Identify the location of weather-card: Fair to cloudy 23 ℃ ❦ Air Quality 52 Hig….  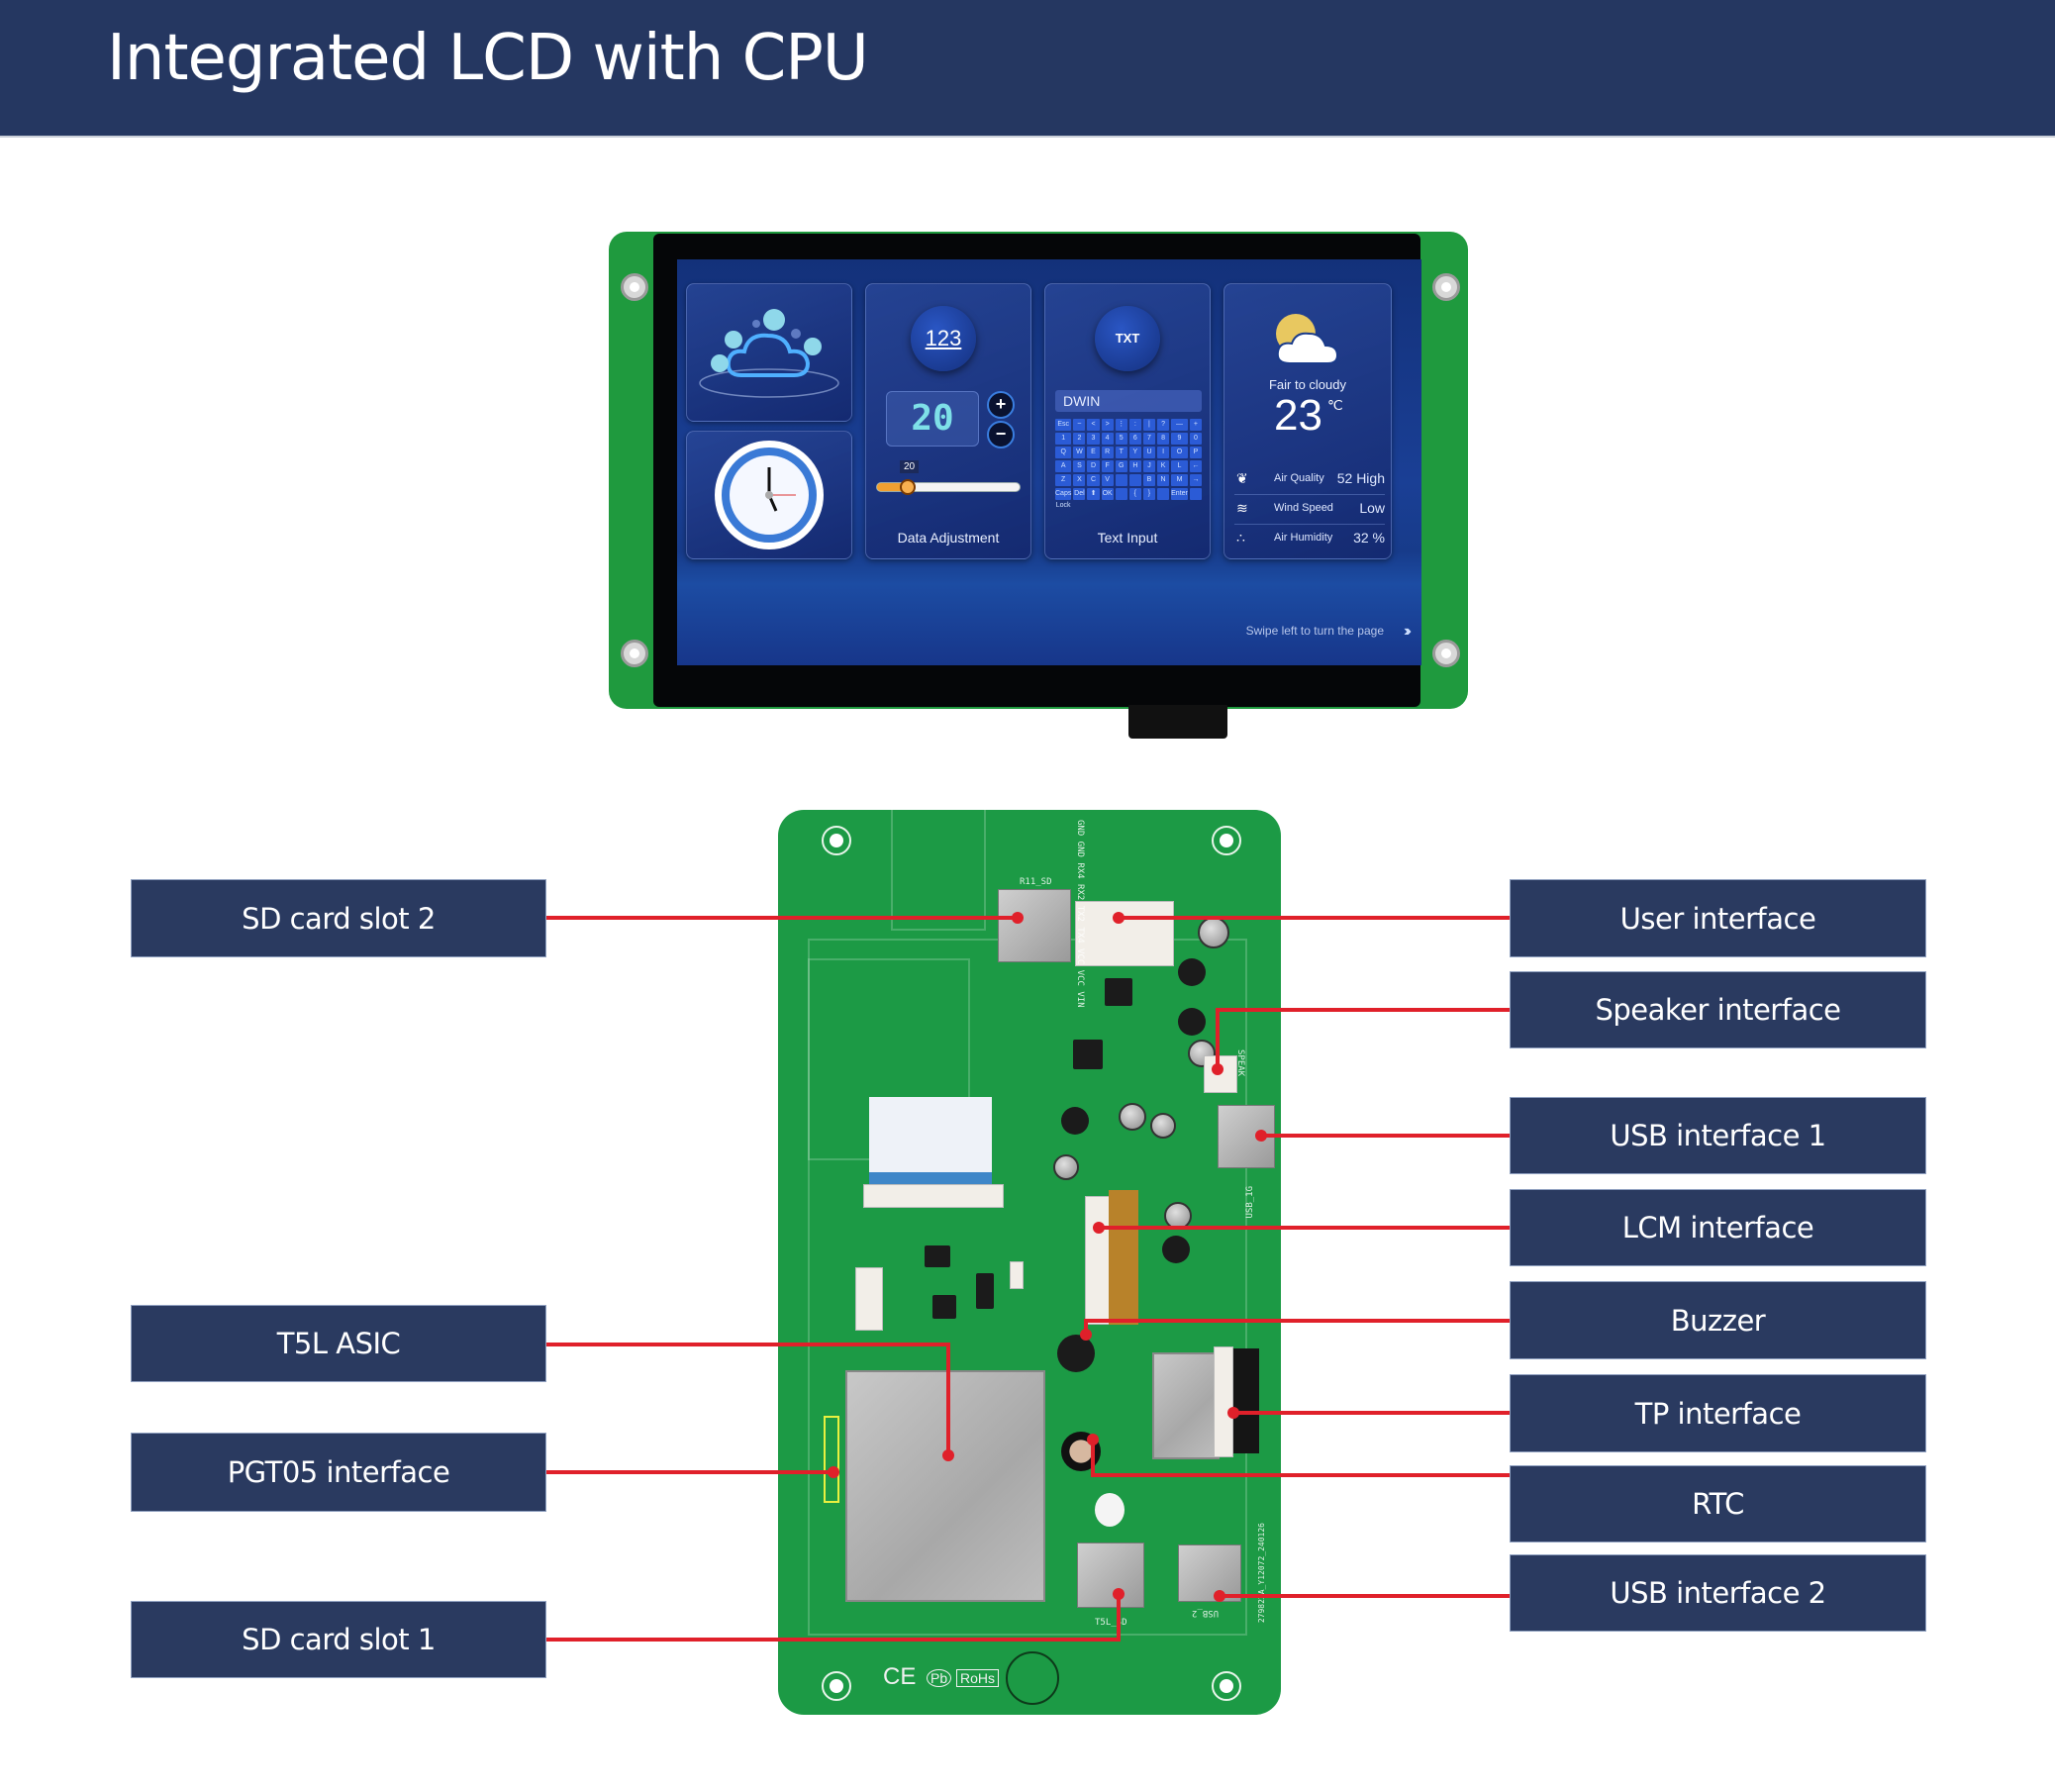
(1307, 421).